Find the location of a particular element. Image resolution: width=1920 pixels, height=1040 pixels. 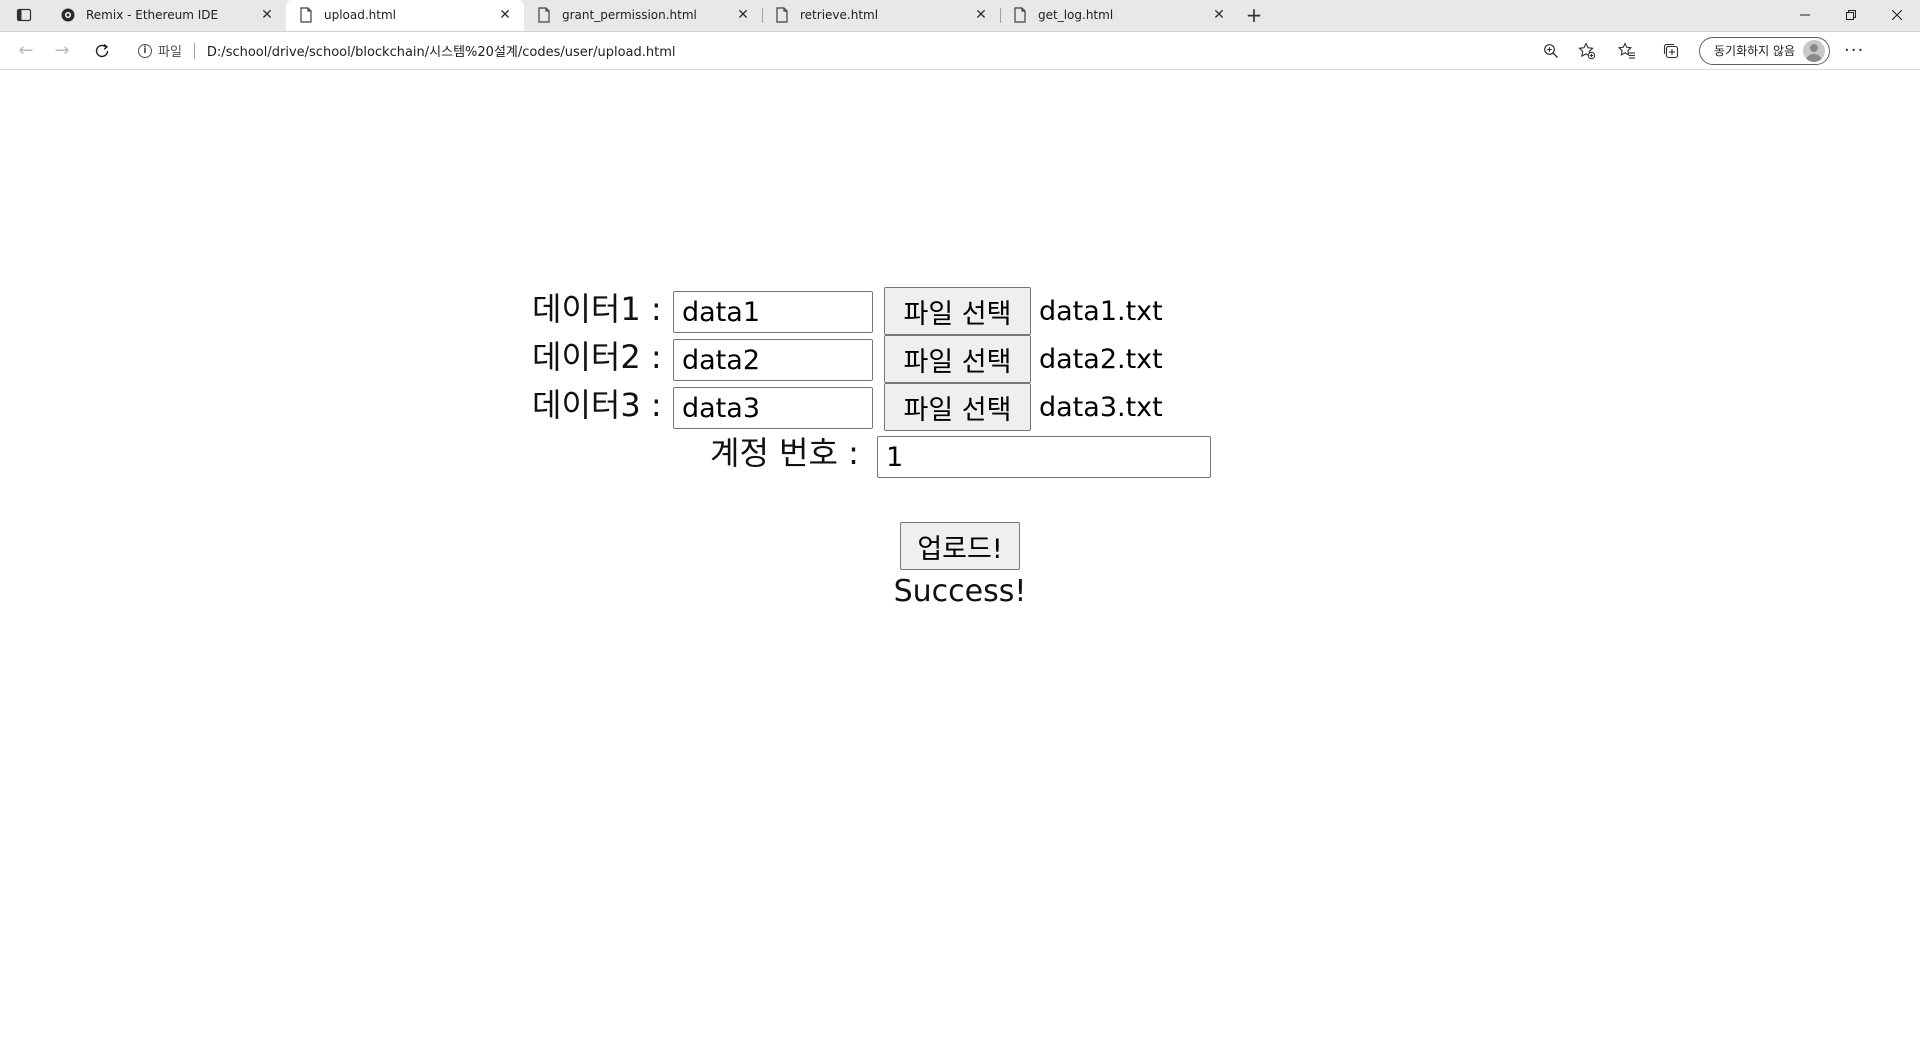

toolbar-icons: 동기화하지 않음 ··· is located at coordinates (1741, 51).